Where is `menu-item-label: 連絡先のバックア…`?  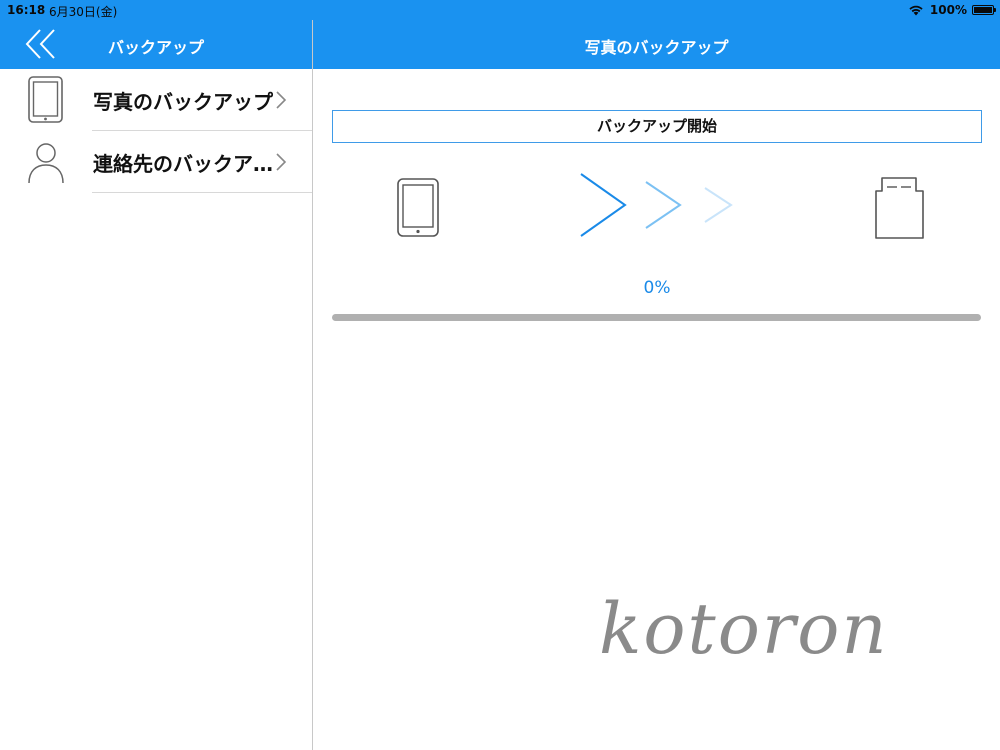 menu-item-label: 連絡先のバックア… is located at coordinates (183, 164).